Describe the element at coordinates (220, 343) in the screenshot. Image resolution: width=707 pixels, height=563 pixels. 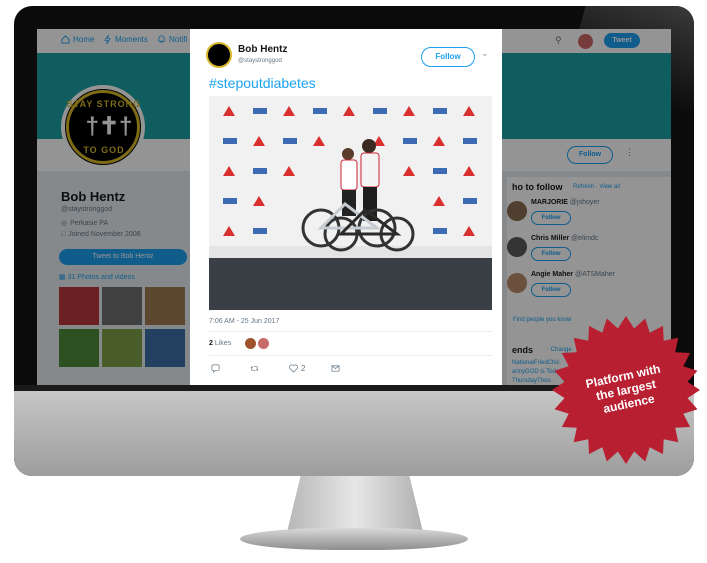
I see `tweet-likes: 2 Likes` at that location.